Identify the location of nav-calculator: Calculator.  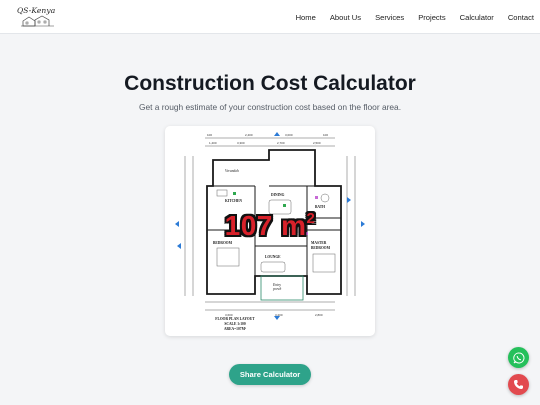
(477, 17).